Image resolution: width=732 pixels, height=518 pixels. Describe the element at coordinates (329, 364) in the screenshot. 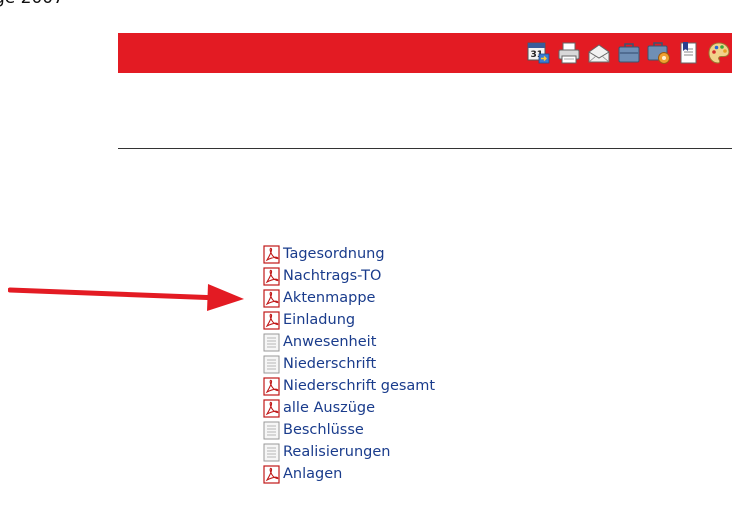

I see `niederschrift-link: Niederschrift` at that location.